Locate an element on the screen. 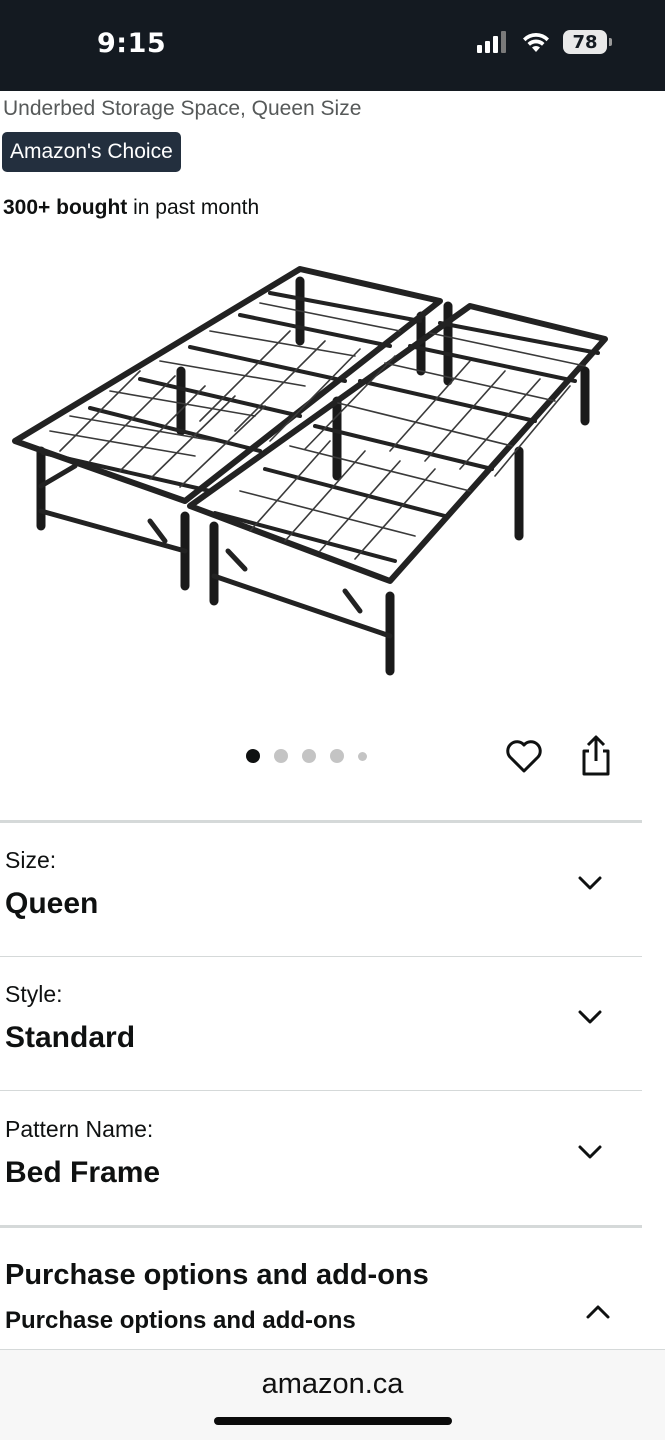  status-time: 9:15 is located at coordinates (132, 43).